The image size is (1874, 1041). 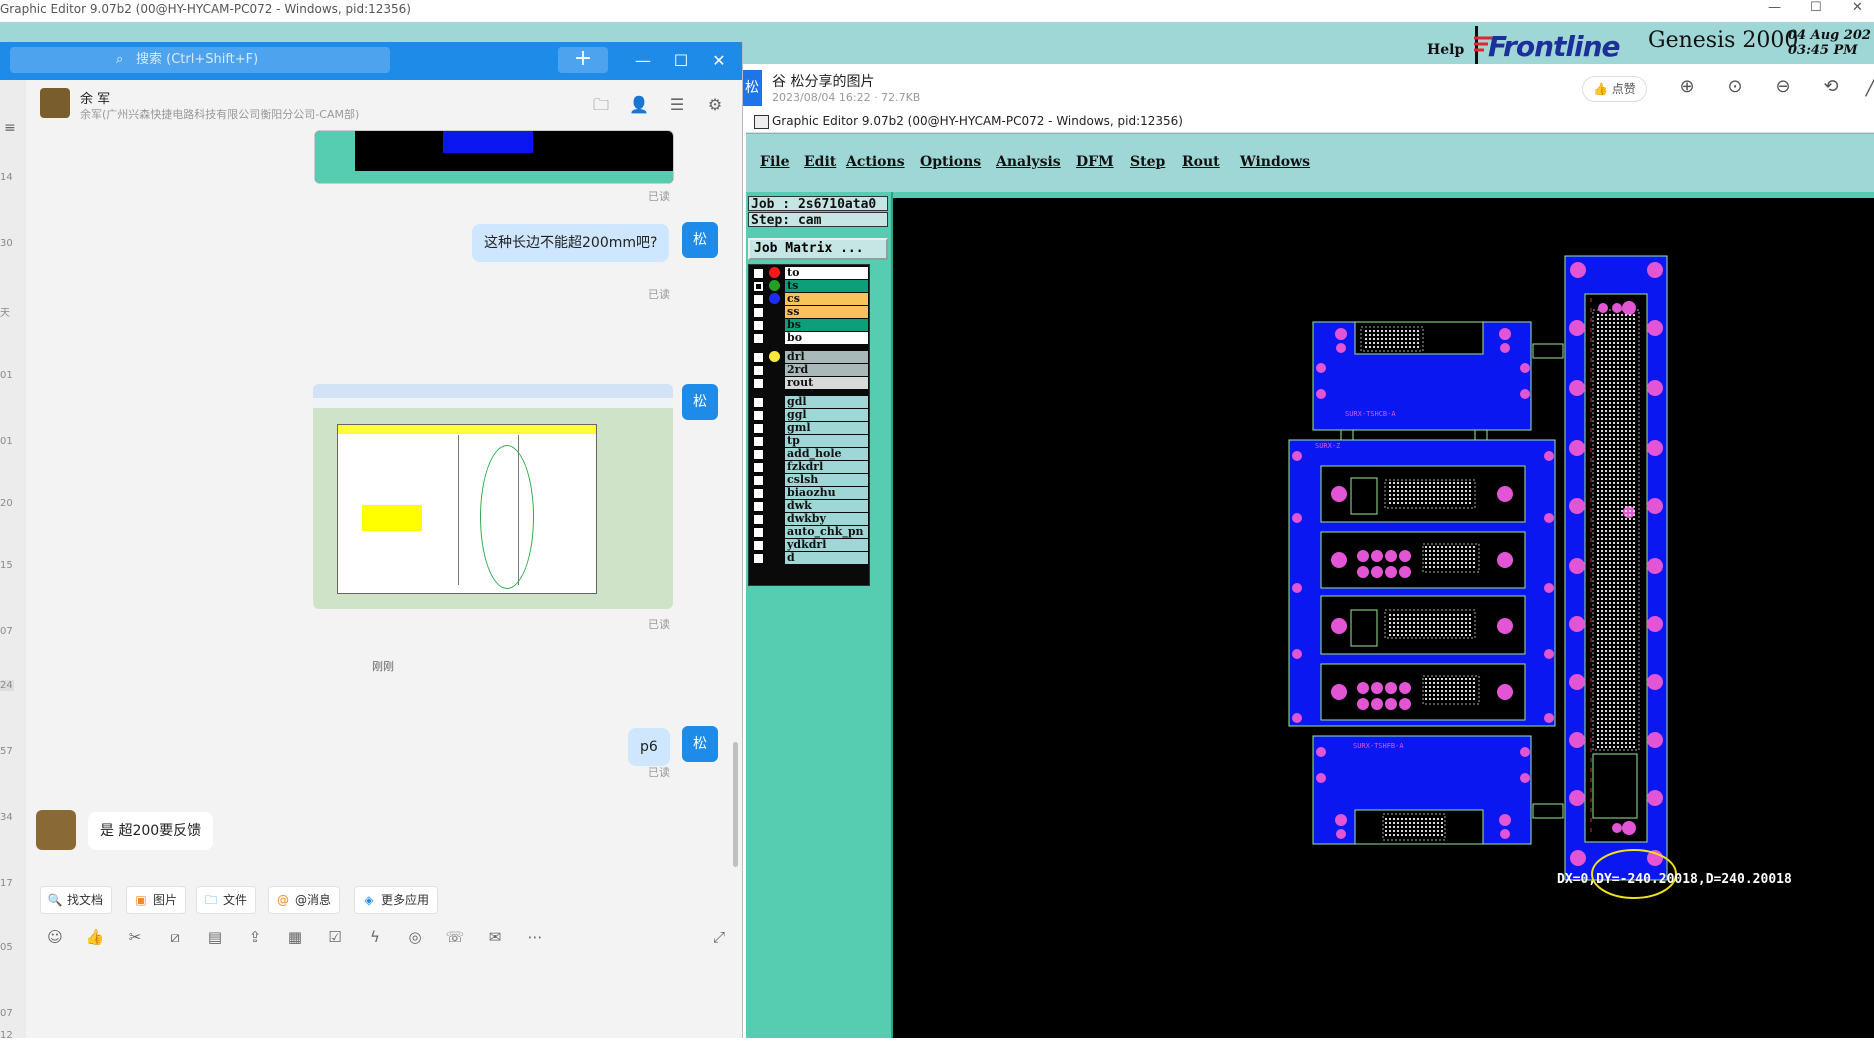 What do you see at coordinates (826, 454) in the screenshot?
I see `layer-name: add_hole` at bounding box center [826, 454].